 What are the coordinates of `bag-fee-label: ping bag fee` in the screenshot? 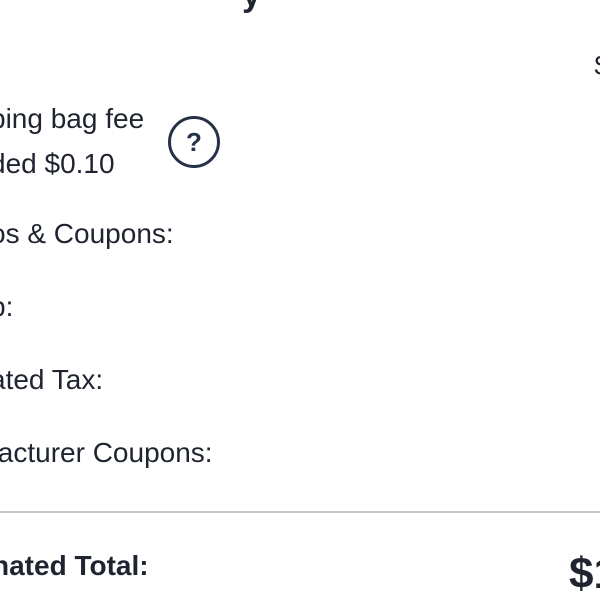 It's located at (72, 118).